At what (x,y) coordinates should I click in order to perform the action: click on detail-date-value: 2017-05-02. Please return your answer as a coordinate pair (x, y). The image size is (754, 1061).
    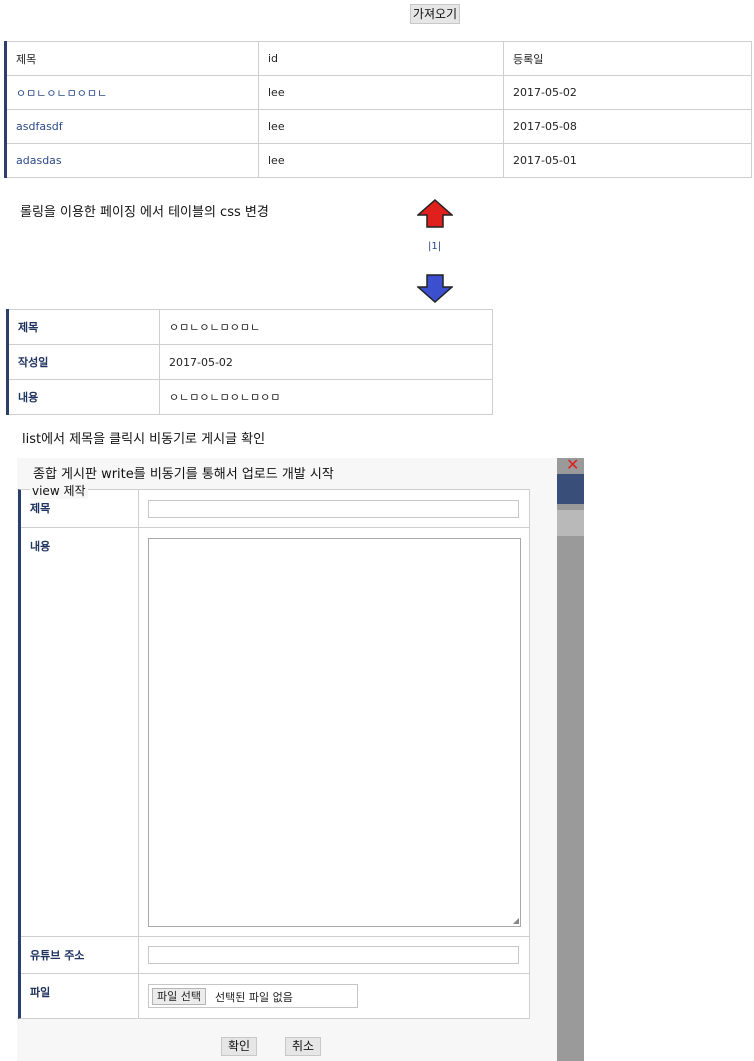
    Looking at the image, I should click on (326, 362).